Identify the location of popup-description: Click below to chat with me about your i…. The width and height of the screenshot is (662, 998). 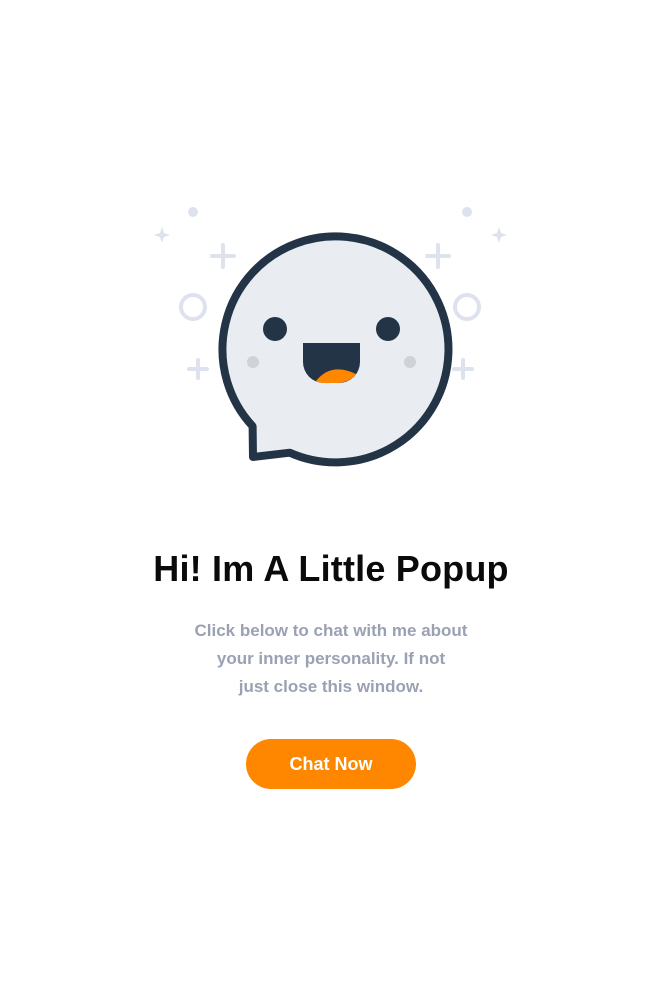
(331, 659).